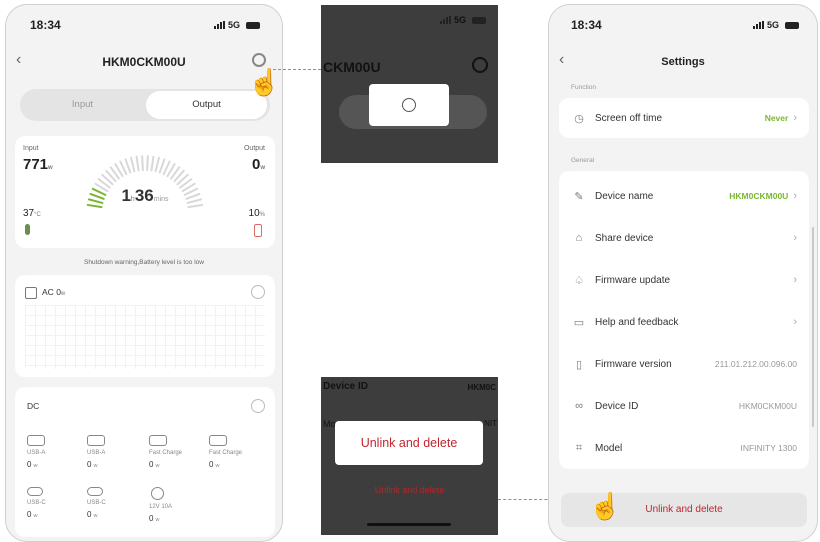  What do you see at coordinates (257, 213) in the screenshot?
I see `battery-percent: 10%` at bounding box center [257, 213].